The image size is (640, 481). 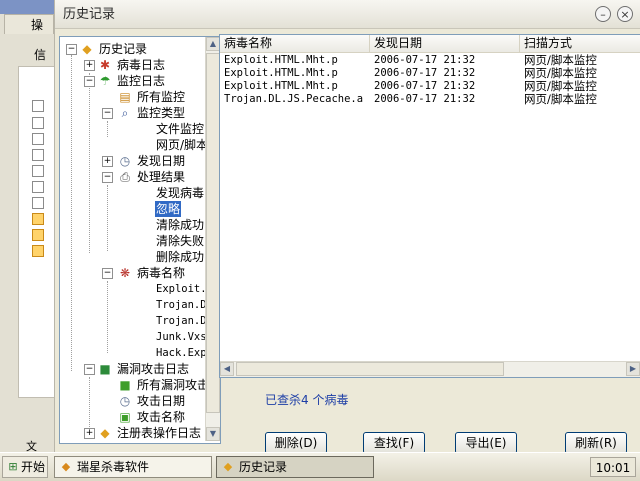 What do you see at coordinates (560, 99) in the screenshot?
I see `cell-scan-method: 网页/脚本监控` at bounding box center [560, 99].